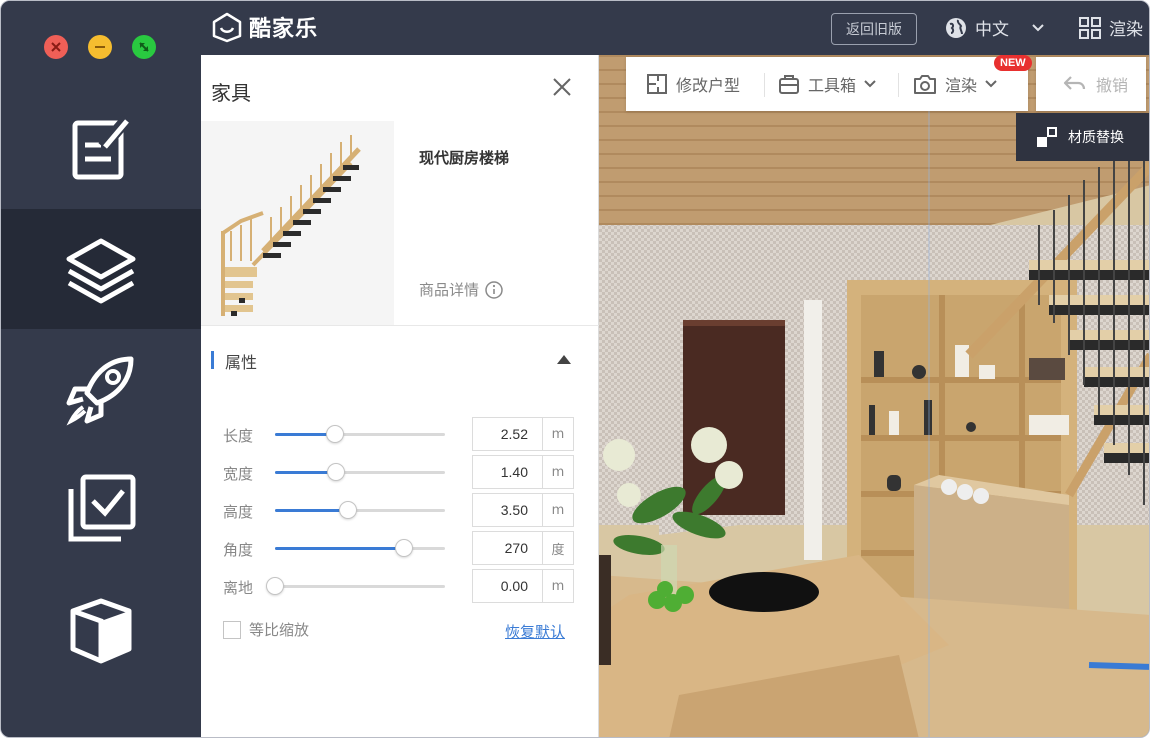 This screenshot has height=738, width=1150. What do you see at coordinates (1091, 84) in the screenshot?
I see `undo-button: 撤销` at bounding box center [1091, 84].